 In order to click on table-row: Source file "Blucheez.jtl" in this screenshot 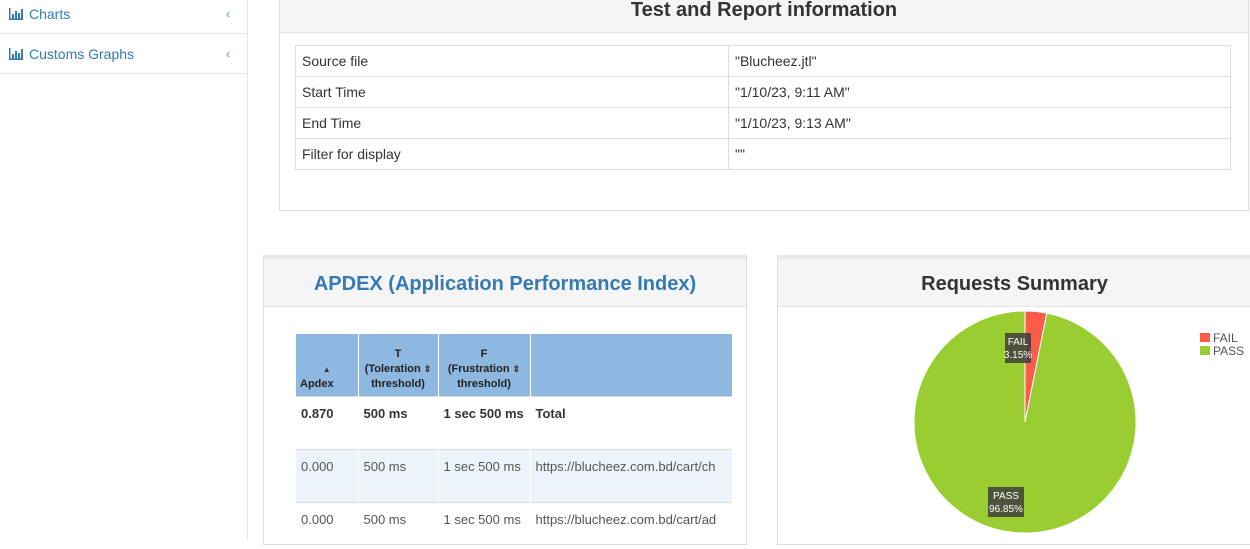, I will do `click(763, 61)`.